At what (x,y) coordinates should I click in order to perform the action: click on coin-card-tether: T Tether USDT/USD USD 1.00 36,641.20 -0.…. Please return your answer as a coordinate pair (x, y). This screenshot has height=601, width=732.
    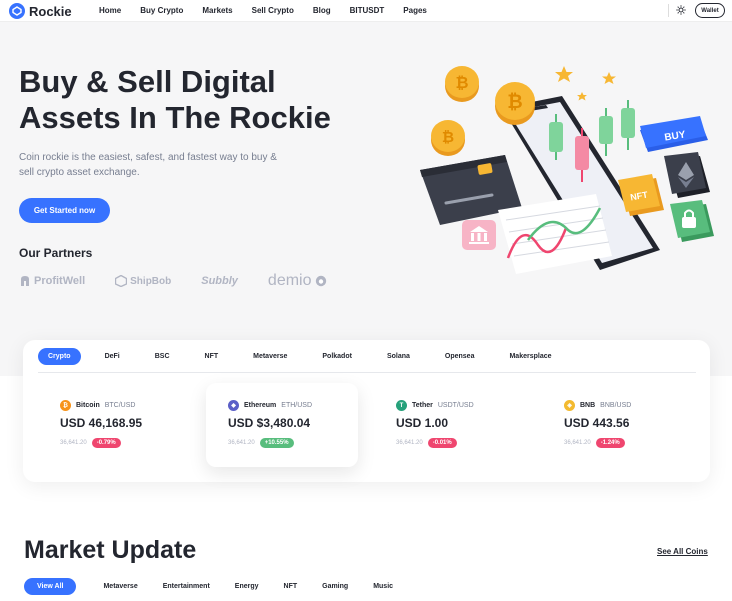
    Looking at the image, I should click on (450, 425).